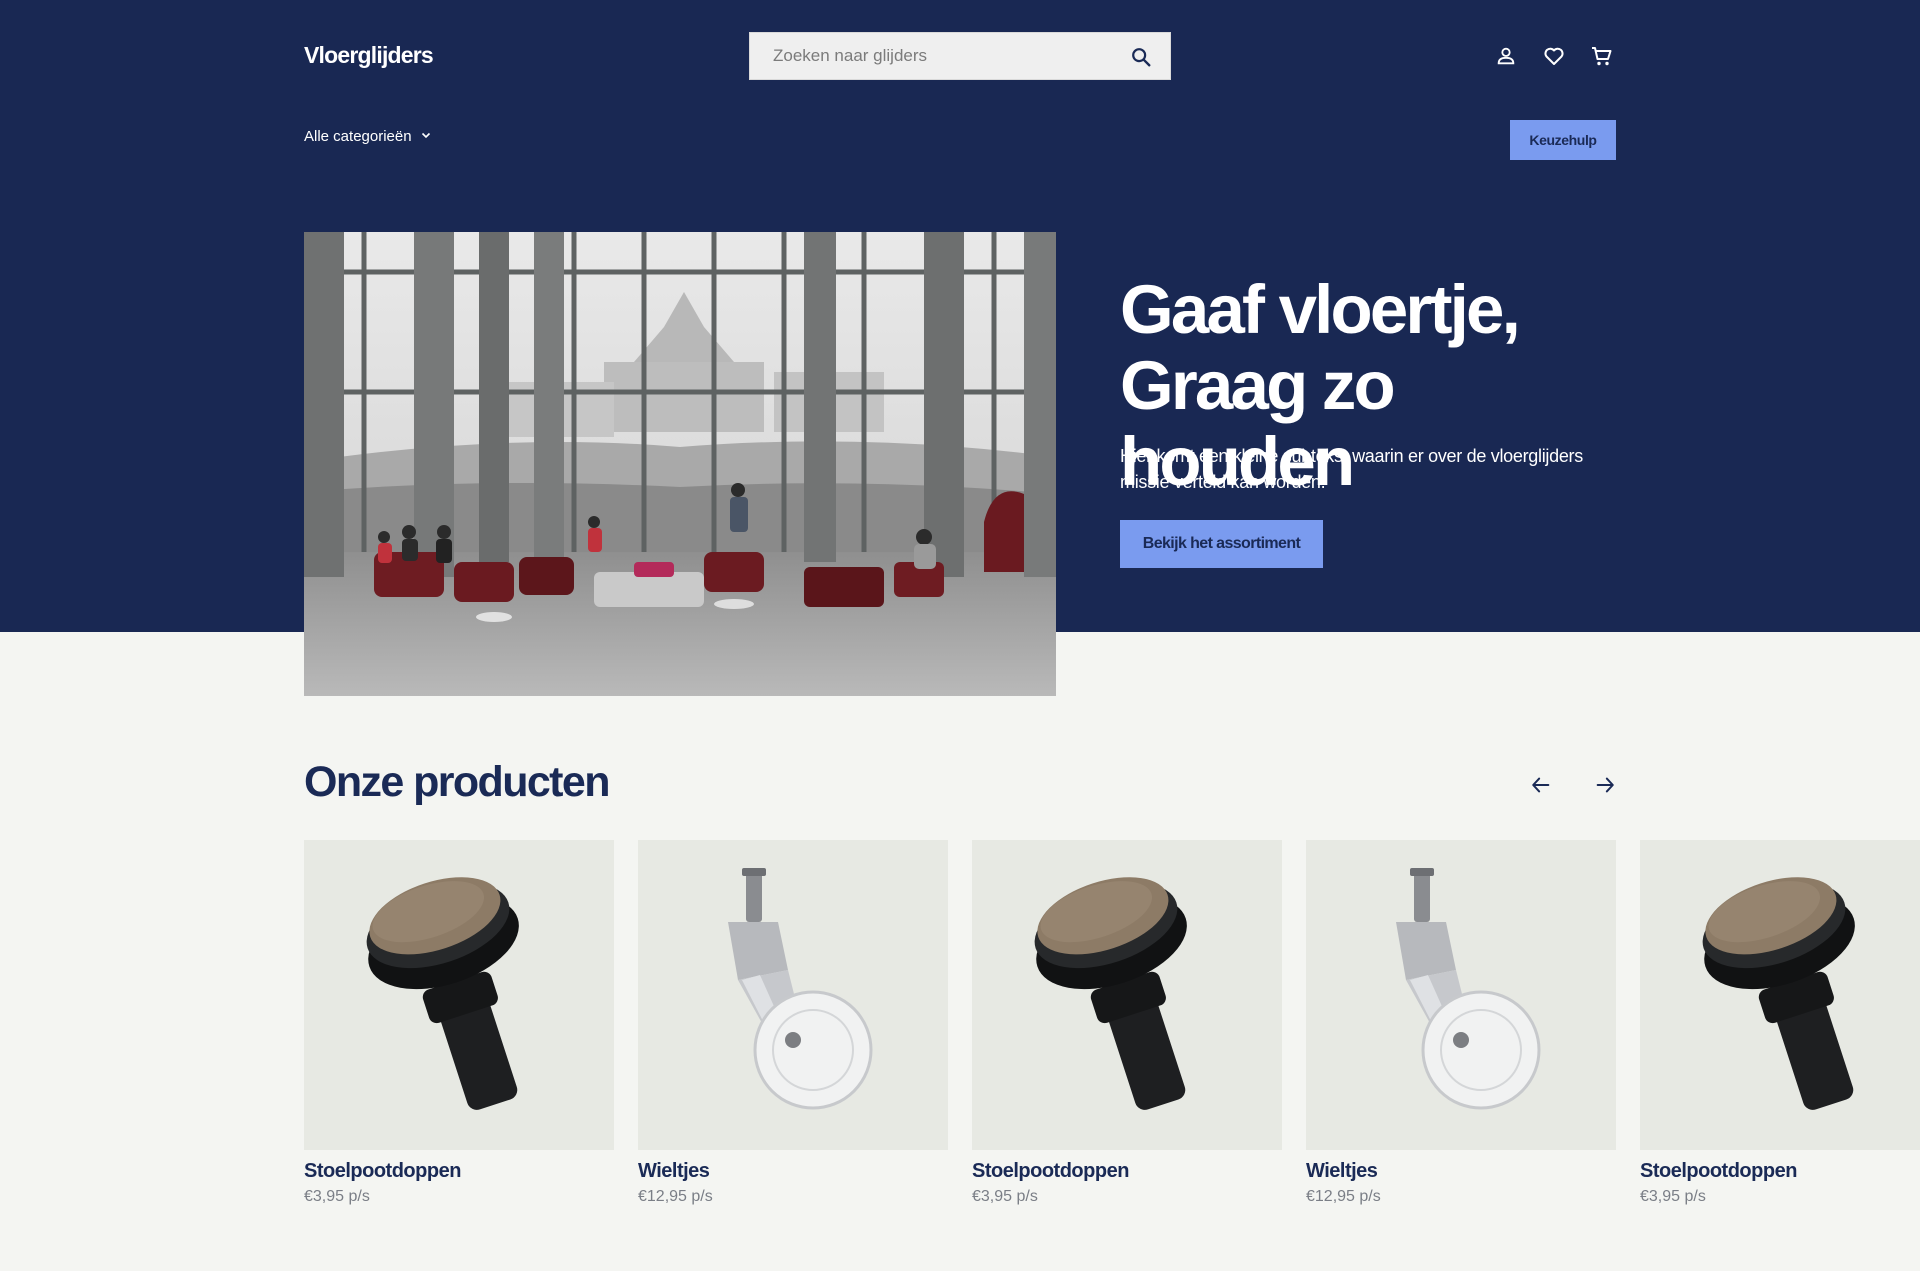 This screenshot has height=1271, width=1920. Describe the element at coordinates (426, 136) in the screenshot. I see `chevron-down-icon` at that location.